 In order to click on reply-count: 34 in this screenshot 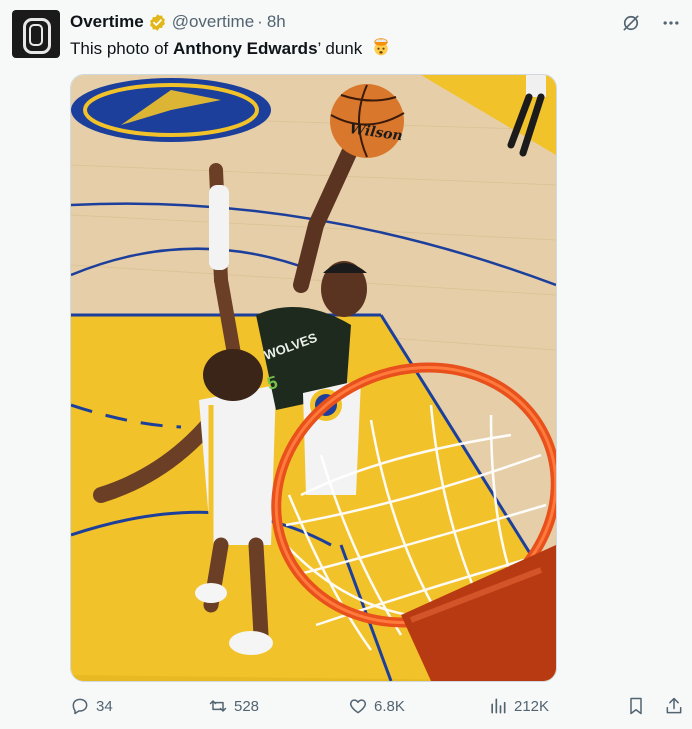, I will do `click(104, 706)`.